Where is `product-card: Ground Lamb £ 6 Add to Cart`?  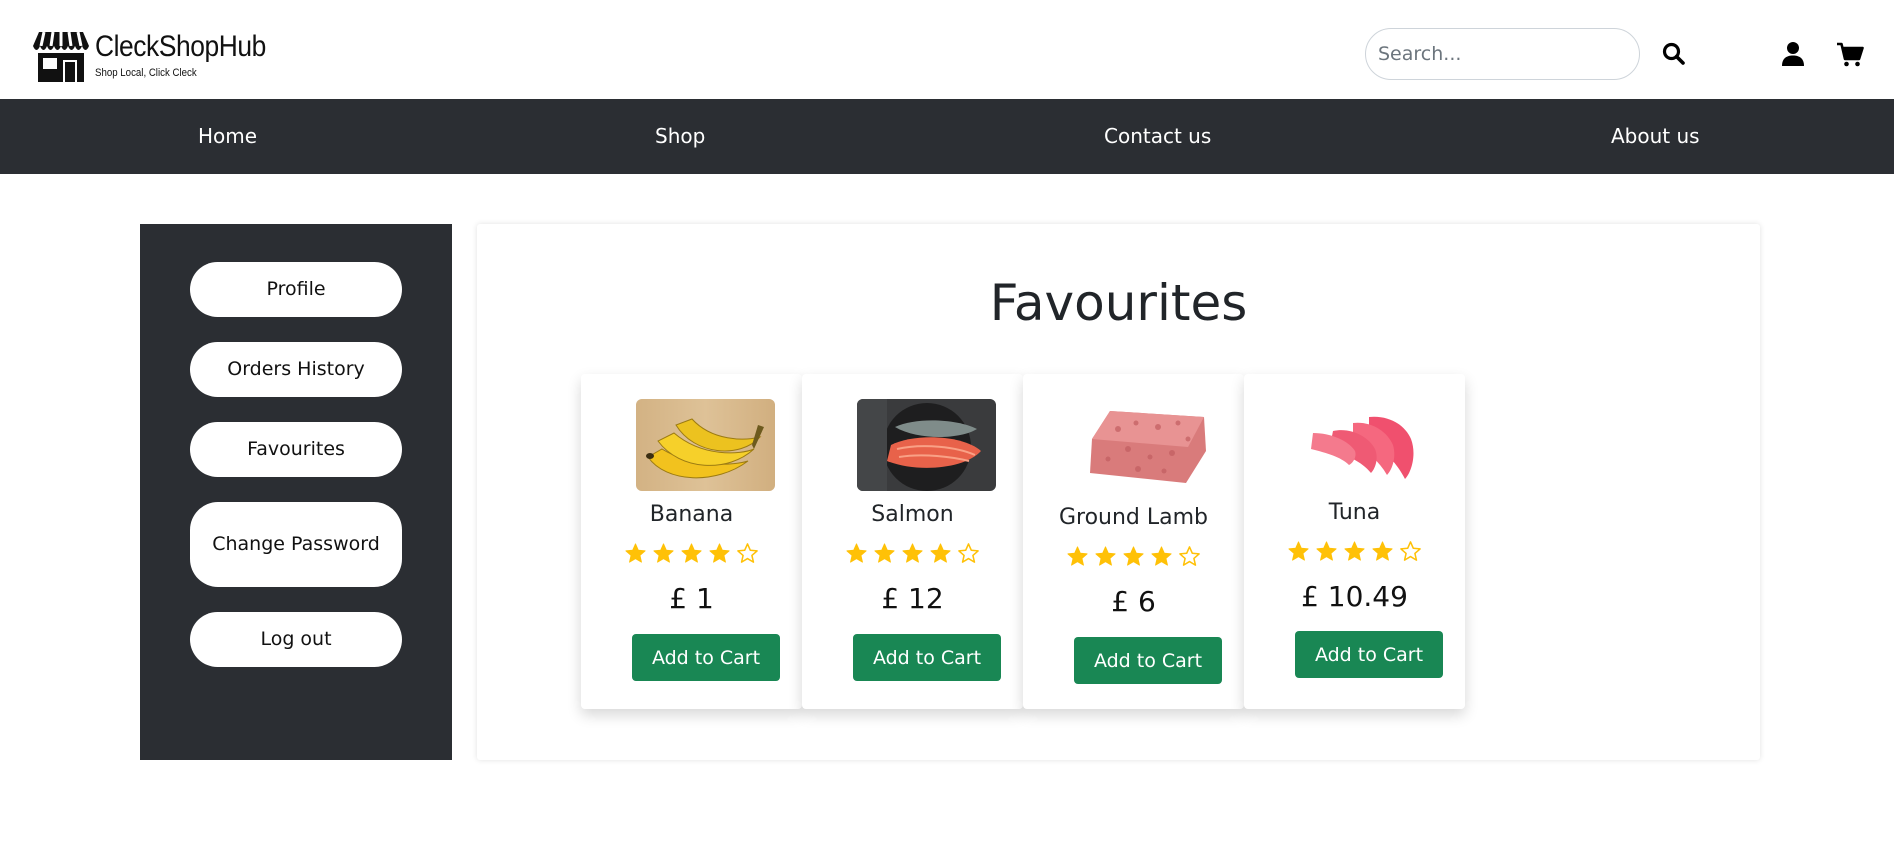
product-card: Ground Lamb £ 6 Add to Cart is located at coordinates (1133, 541).